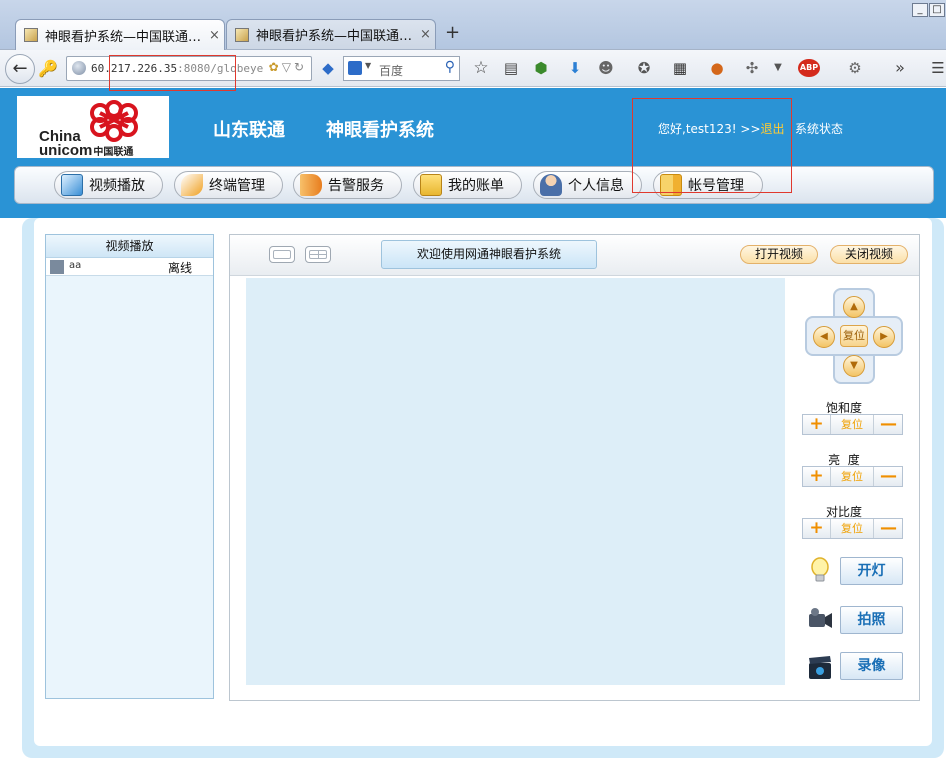  What do you see at coordinates (356, 186) in the screenshot?
I see `menu-label: 告警服务` at bounding box center [356, 186].